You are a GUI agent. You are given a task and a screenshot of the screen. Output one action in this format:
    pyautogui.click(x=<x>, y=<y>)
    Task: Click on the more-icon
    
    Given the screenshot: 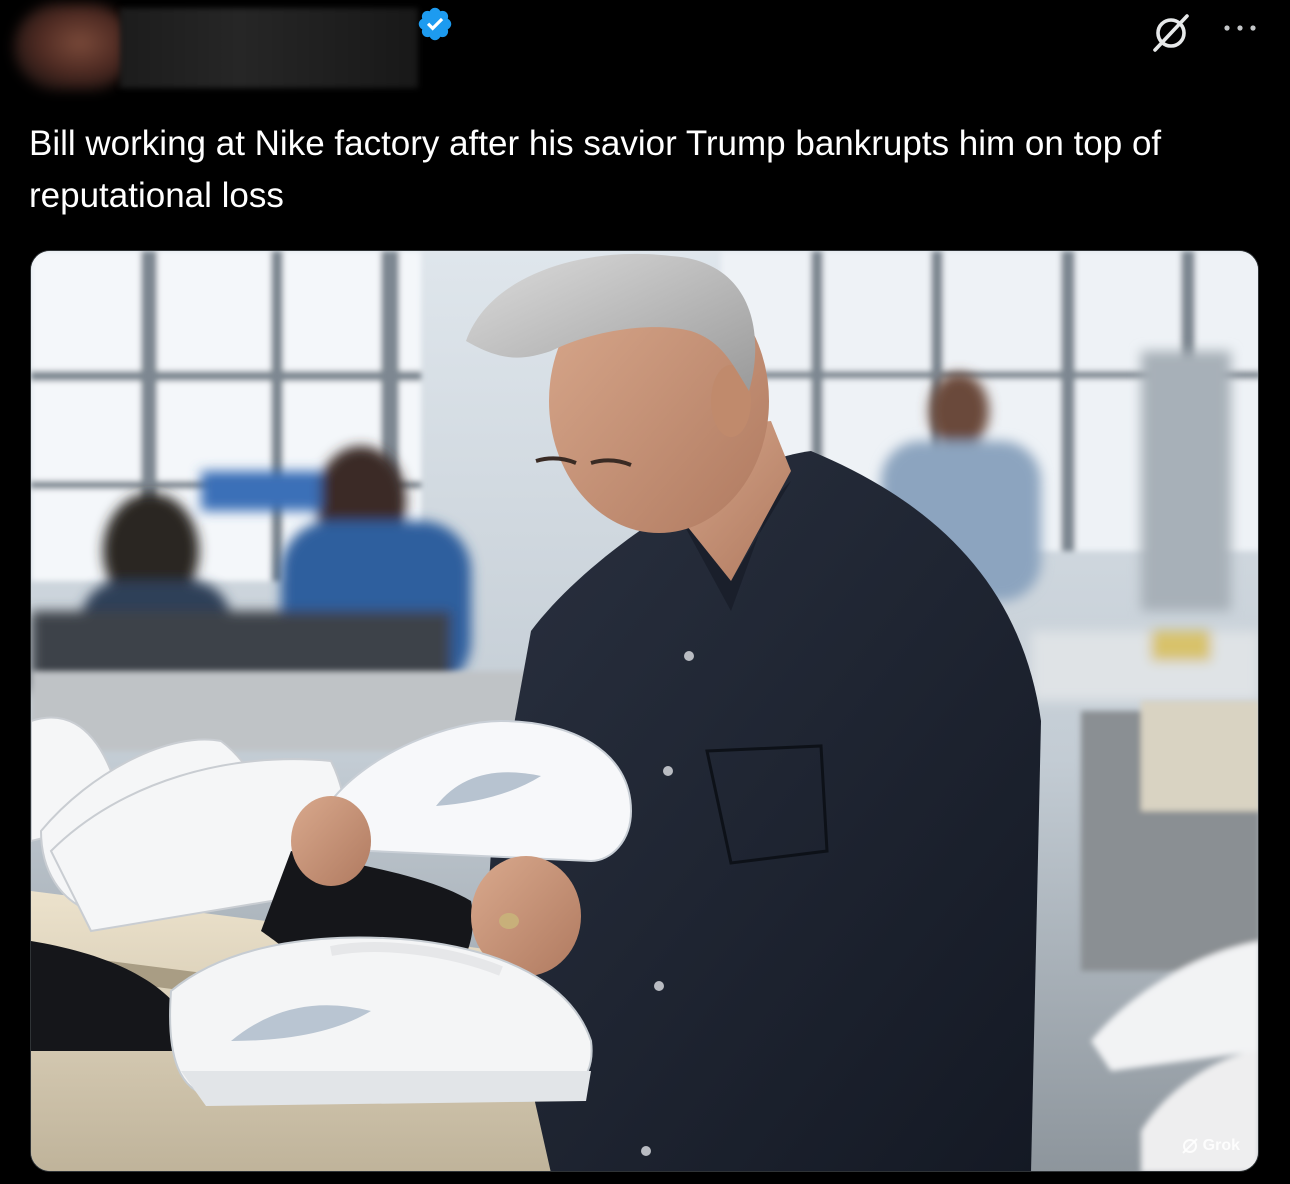 What is the action you would take?
    pyautogui.click(x=1240, y=28)
    